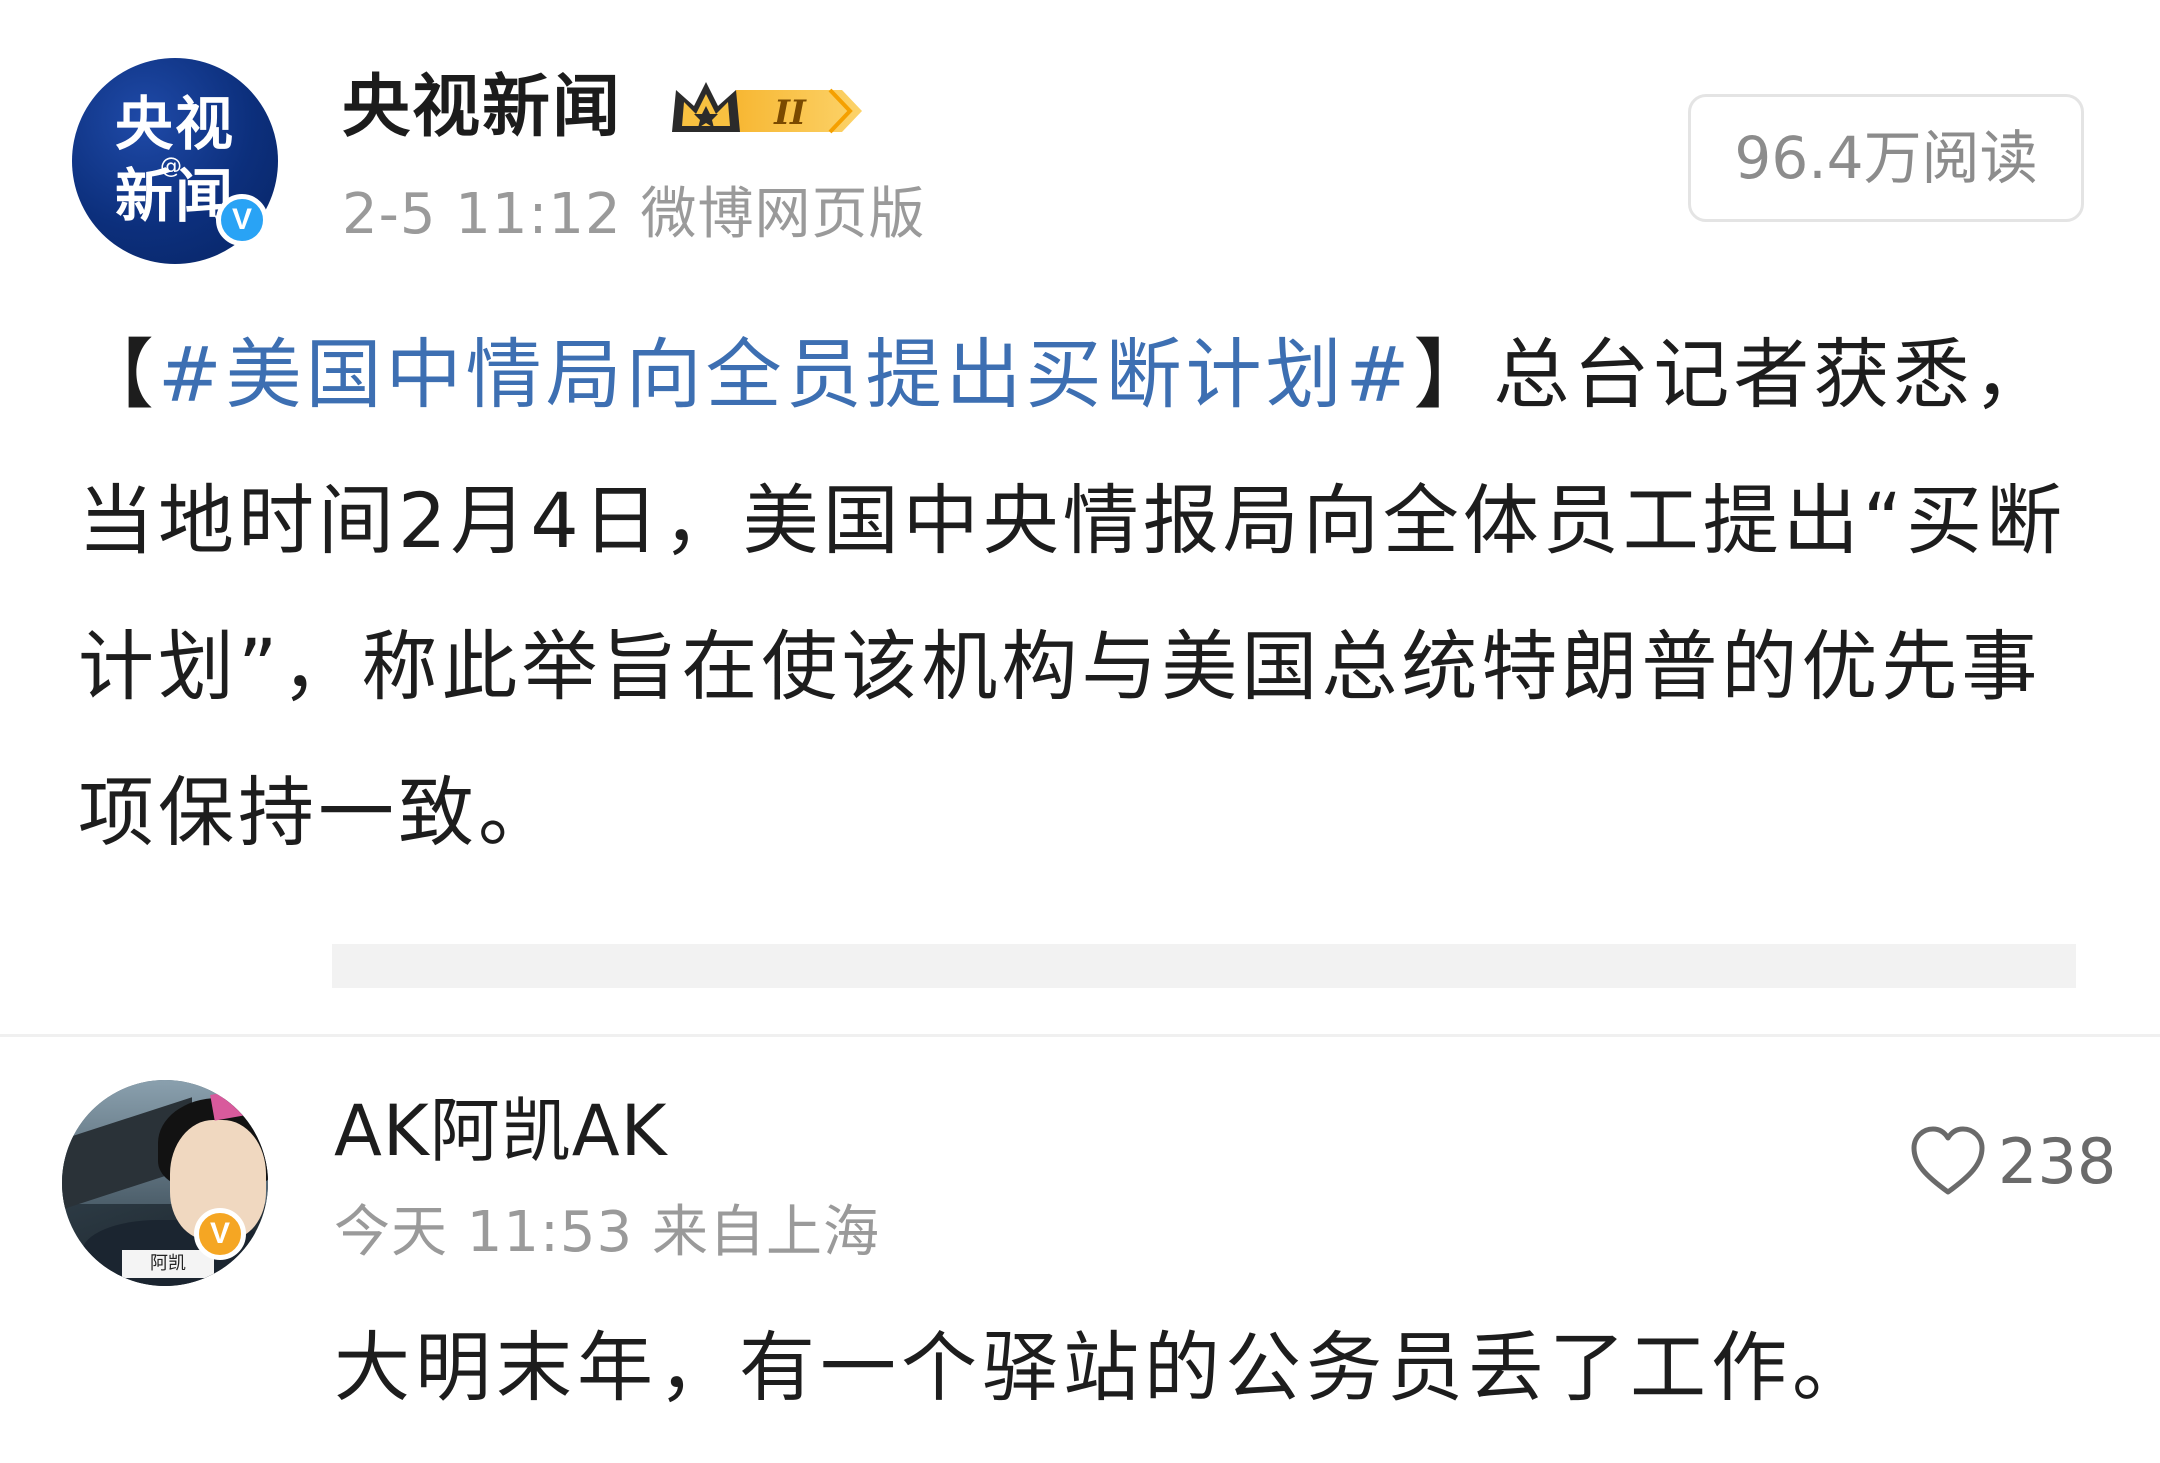  I want to click on crown-icon, so click(706, 107).